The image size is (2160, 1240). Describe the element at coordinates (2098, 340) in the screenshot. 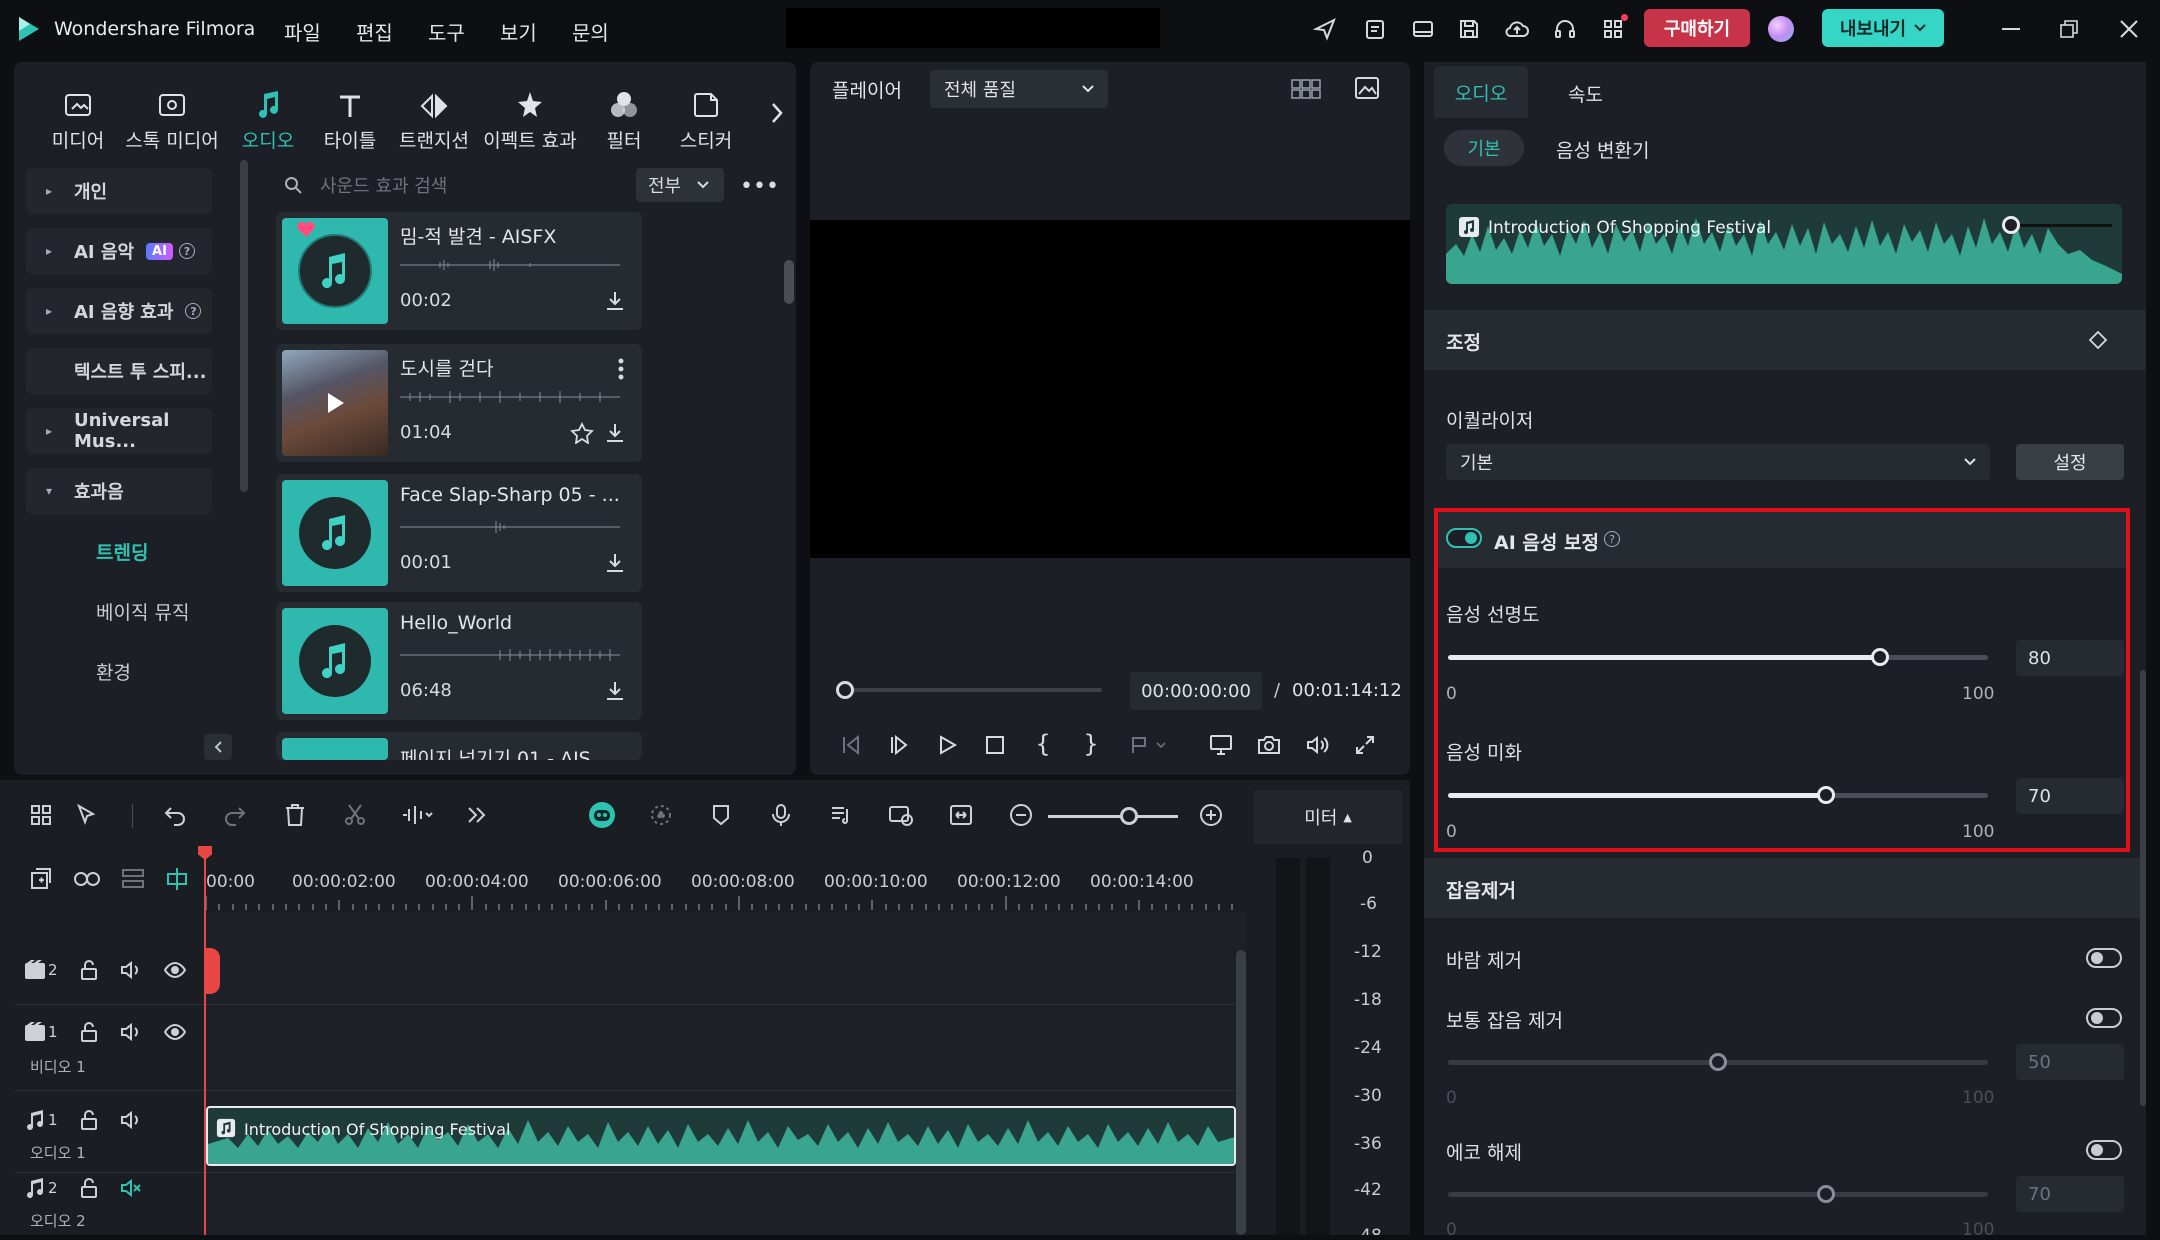

I see `keyframe-diamond-icon` at that location.